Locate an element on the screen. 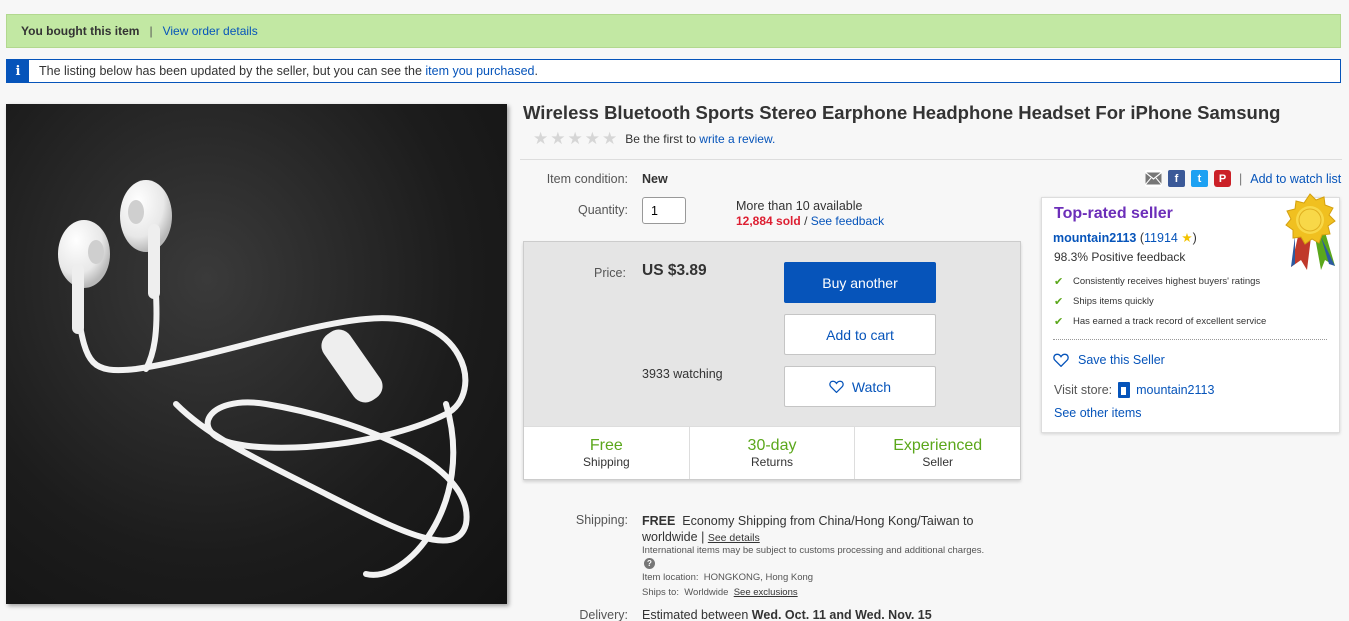 Image resolution: width=1349 pixels, height=621 pixels. badge-subtitle: Shipping is located at coordinates (606, 462).